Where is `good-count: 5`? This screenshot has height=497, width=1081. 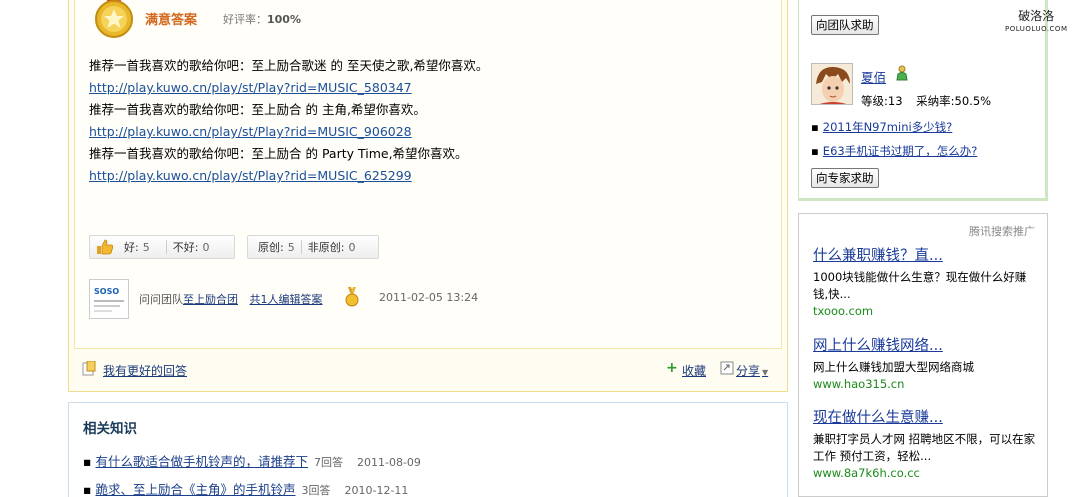
good-count: 5 is located at coordinates (146, 247).